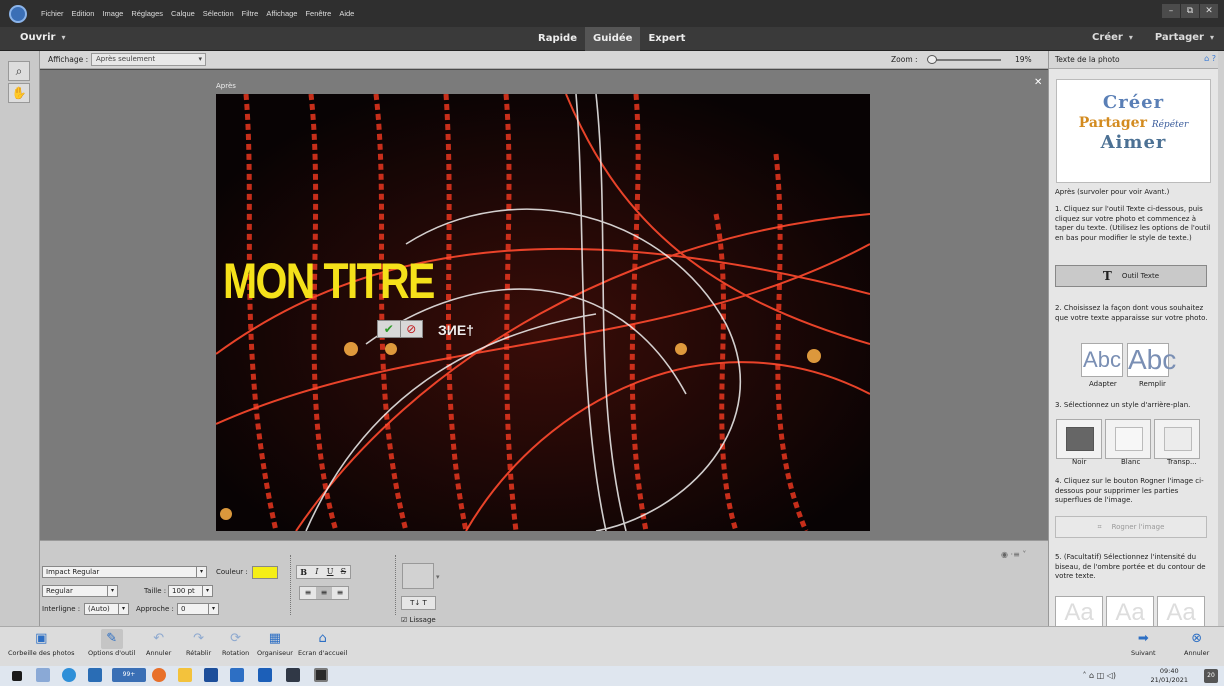  Describe the element at coordinates (316, 572) in the screenshot. I see `italic-button: I` at that location.